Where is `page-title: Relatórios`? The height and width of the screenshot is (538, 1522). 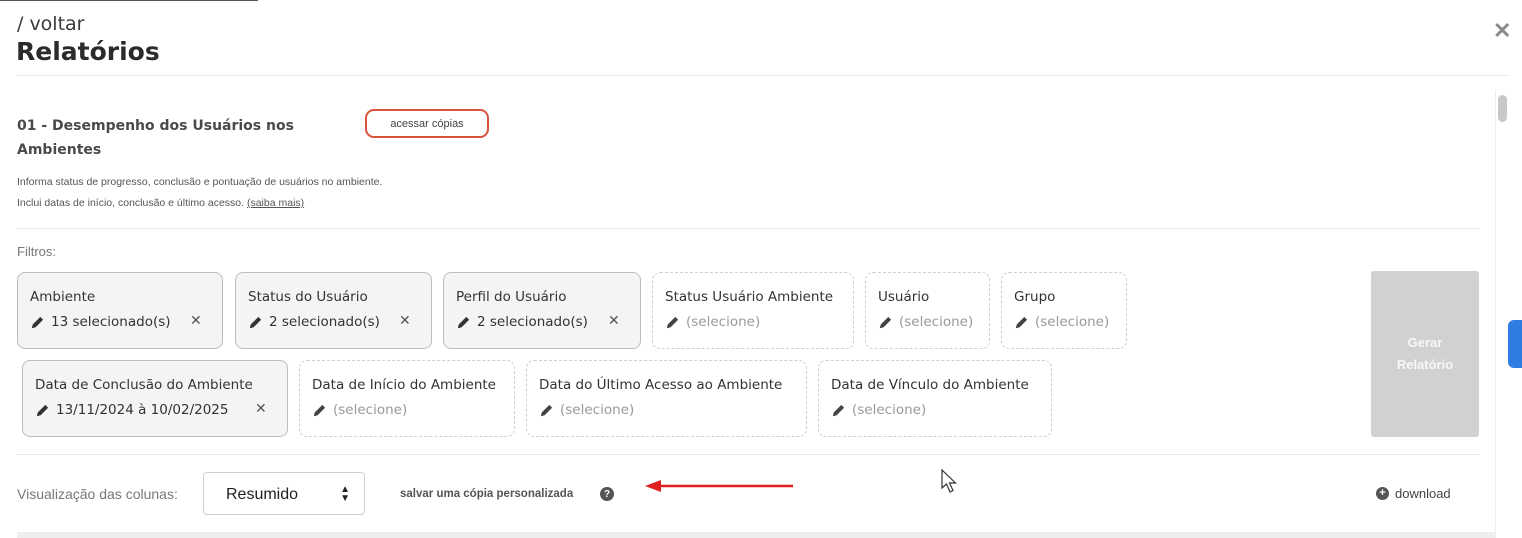 page-title: Relatórios is located at coordinates (88, 51).